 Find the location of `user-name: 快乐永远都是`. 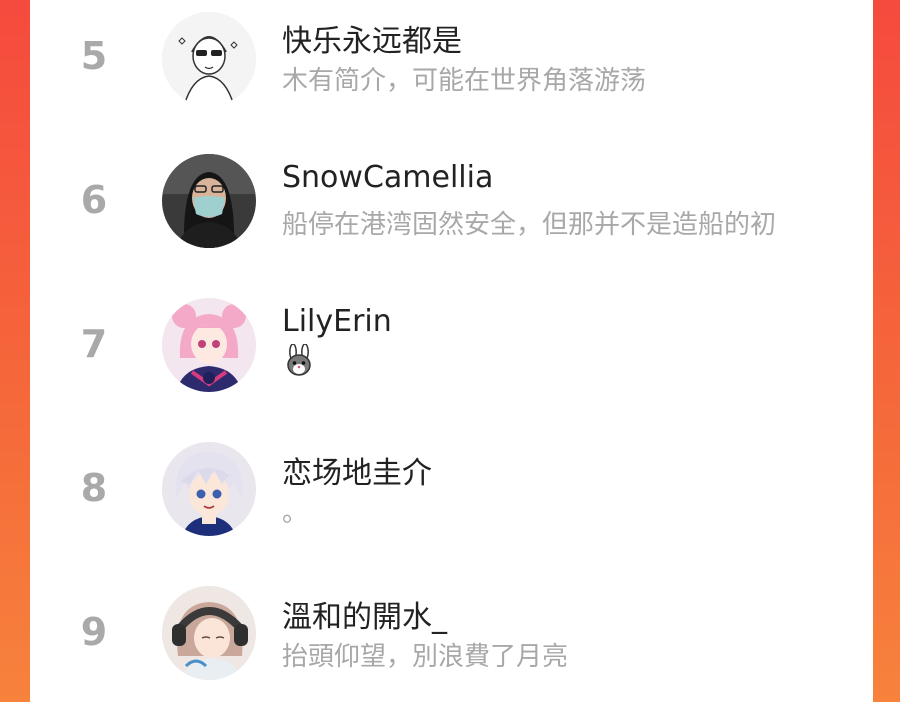

user-name: 快乐永远都是 is located at coordinates (372, 38).